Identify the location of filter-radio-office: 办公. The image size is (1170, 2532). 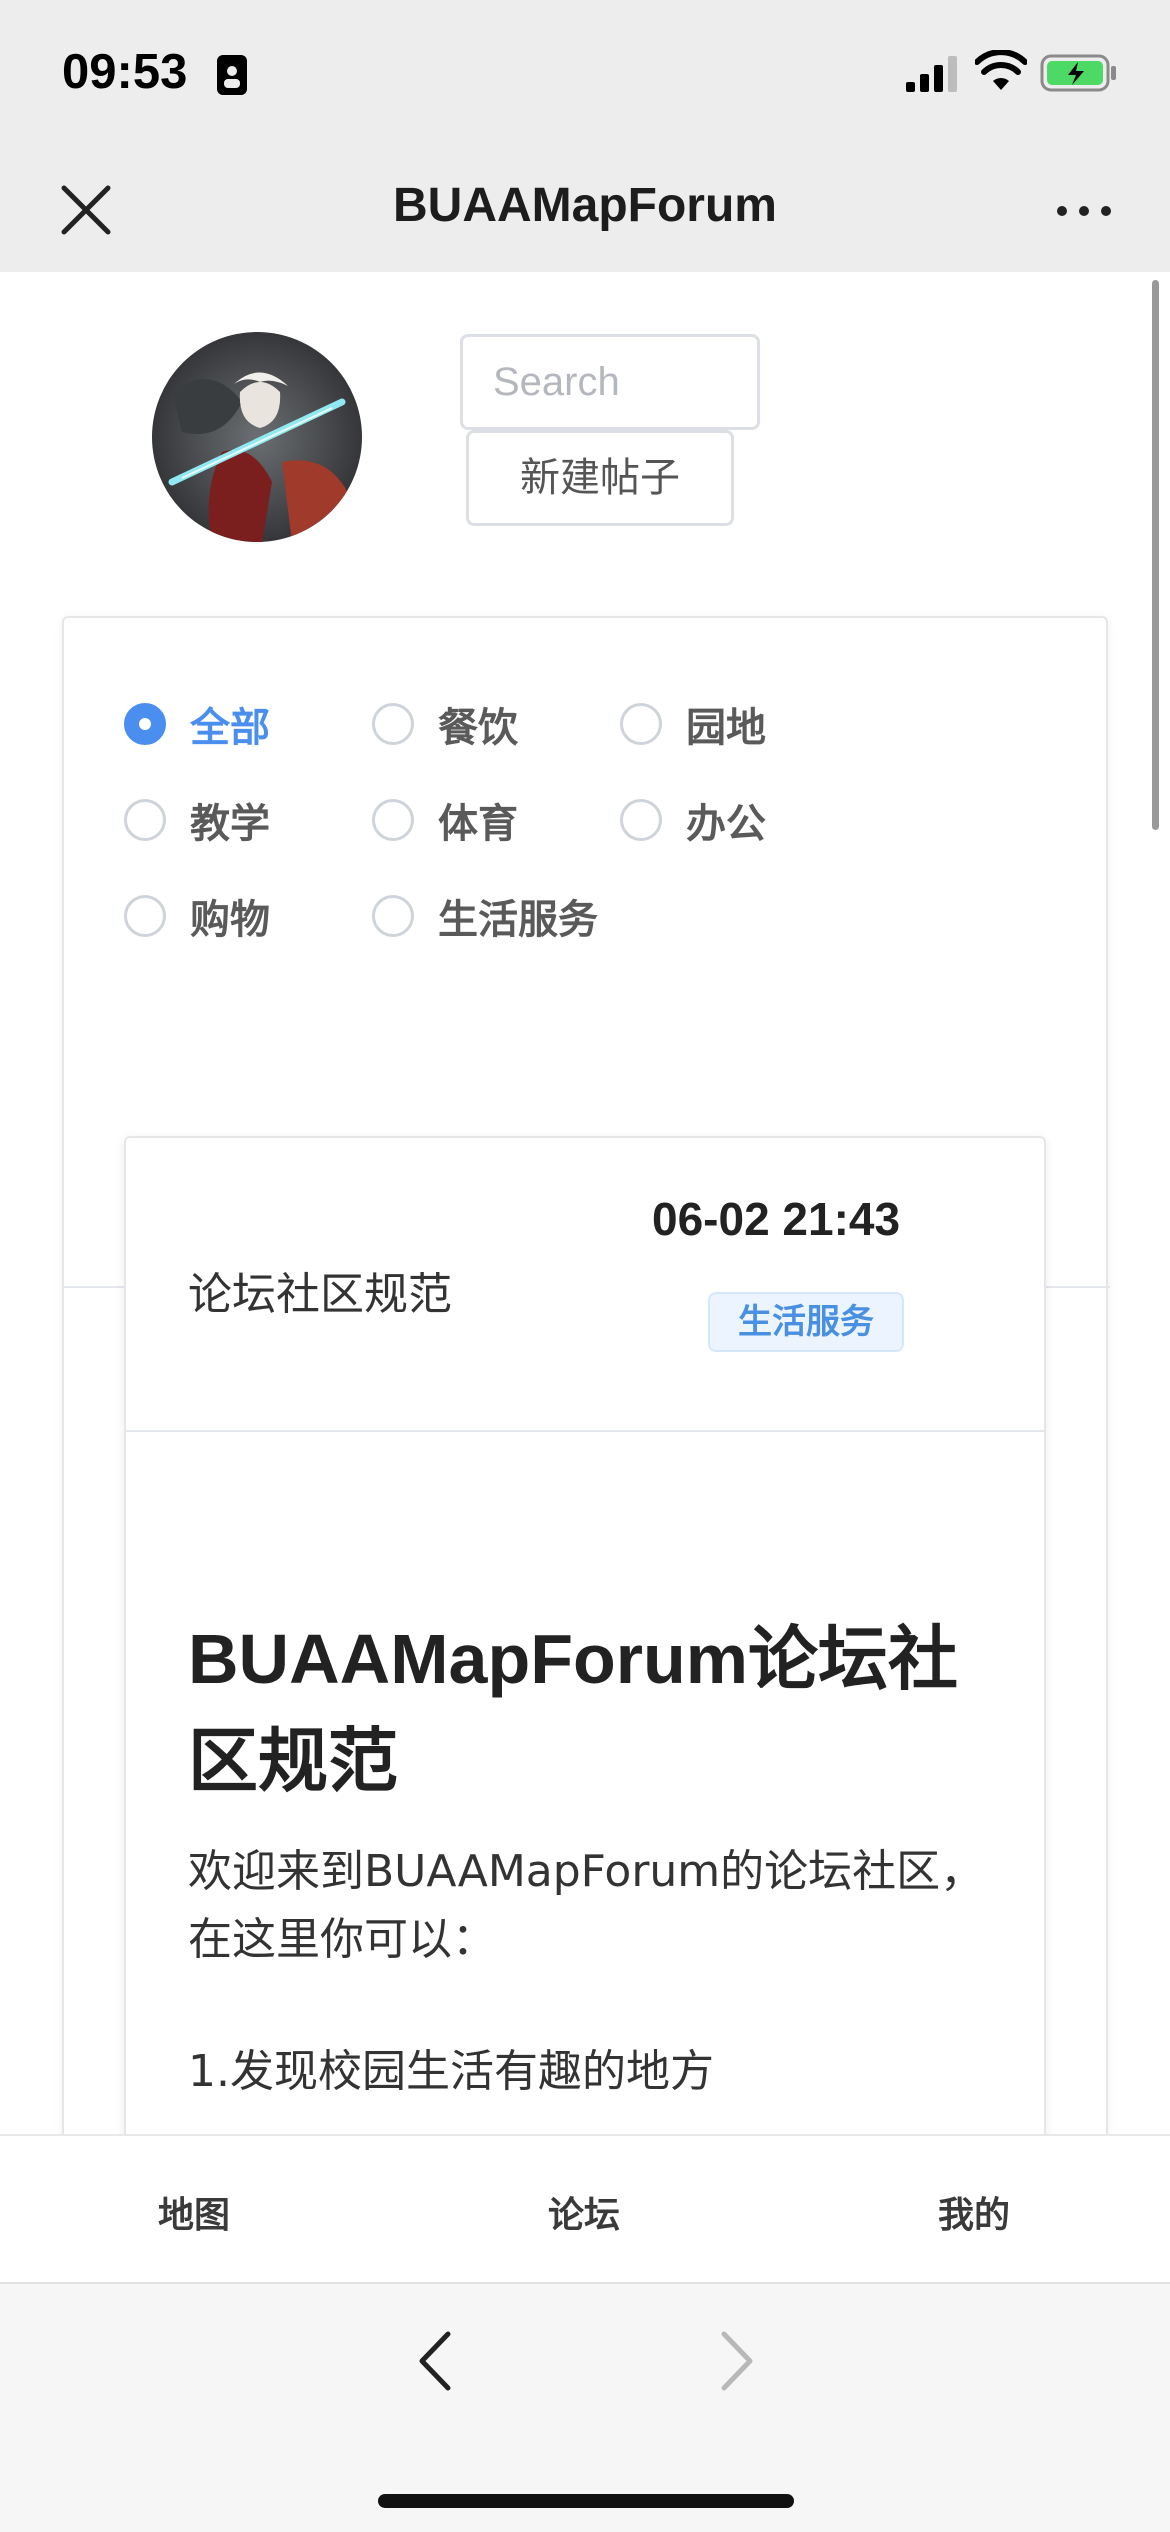
(693, 820).